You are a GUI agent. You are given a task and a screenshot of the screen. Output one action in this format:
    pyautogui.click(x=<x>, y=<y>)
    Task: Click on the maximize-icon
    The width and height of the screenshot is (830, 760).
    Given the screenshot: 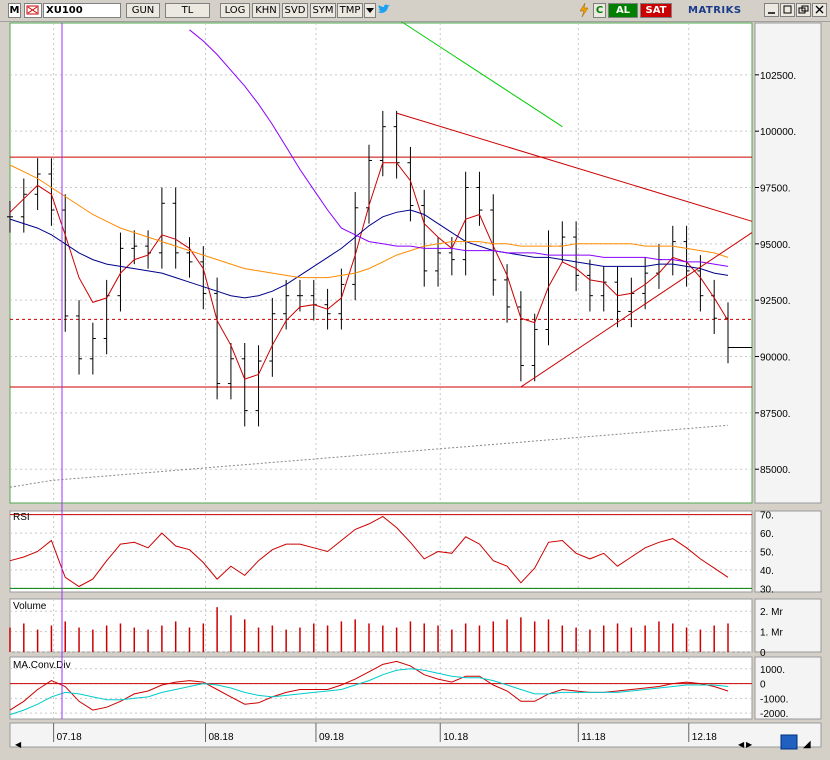 What is the action you would take?
    pyautogui.click(x=787, y=10)
    